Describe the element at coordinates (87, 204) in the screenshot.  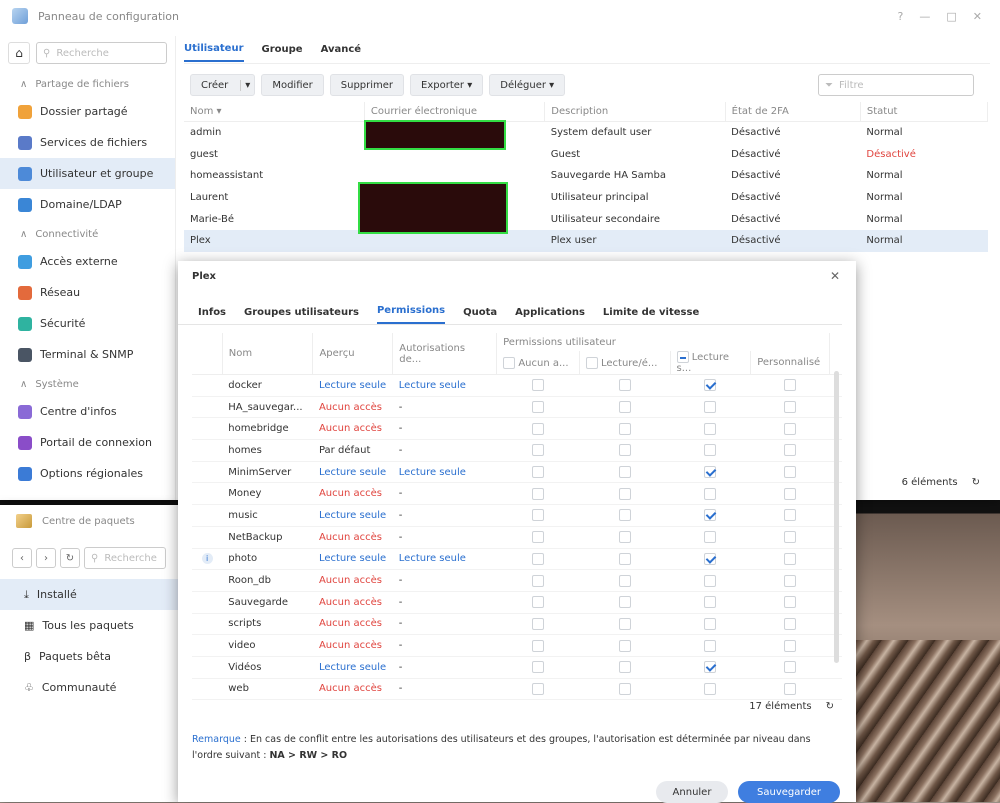
I see `sidebar-item-domaine-ldap: Domaine/LDAP` at that location.